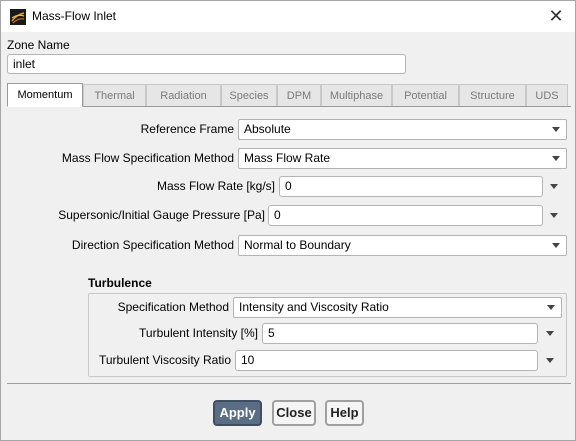  Describe the element at coordinates (289, 383) in the screenshot. I see `footer-divider` at that location.